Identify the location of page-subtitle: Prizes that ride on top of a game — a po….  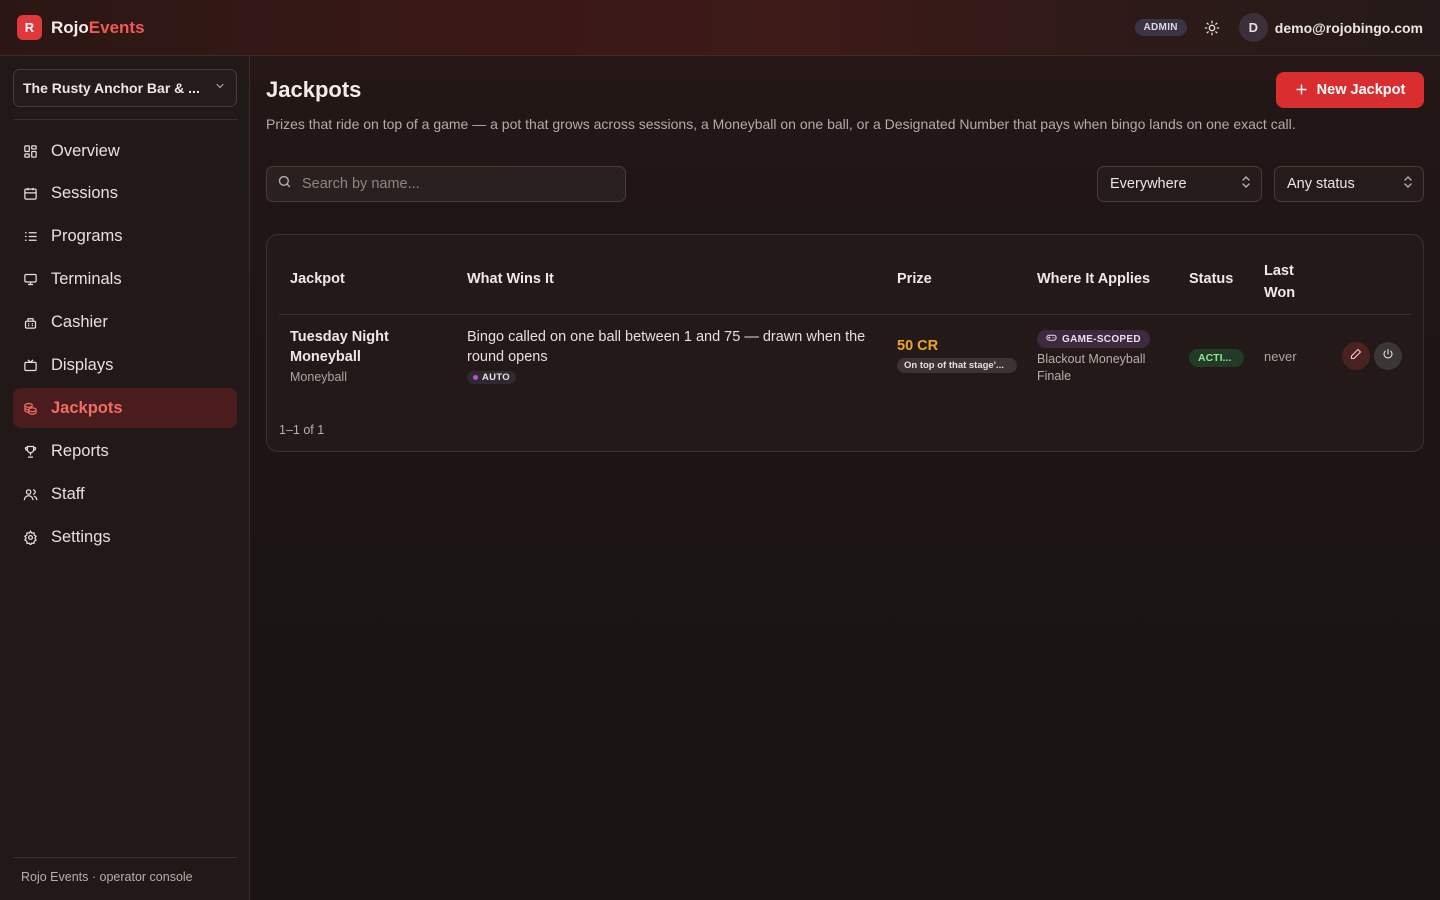
(781, 124).